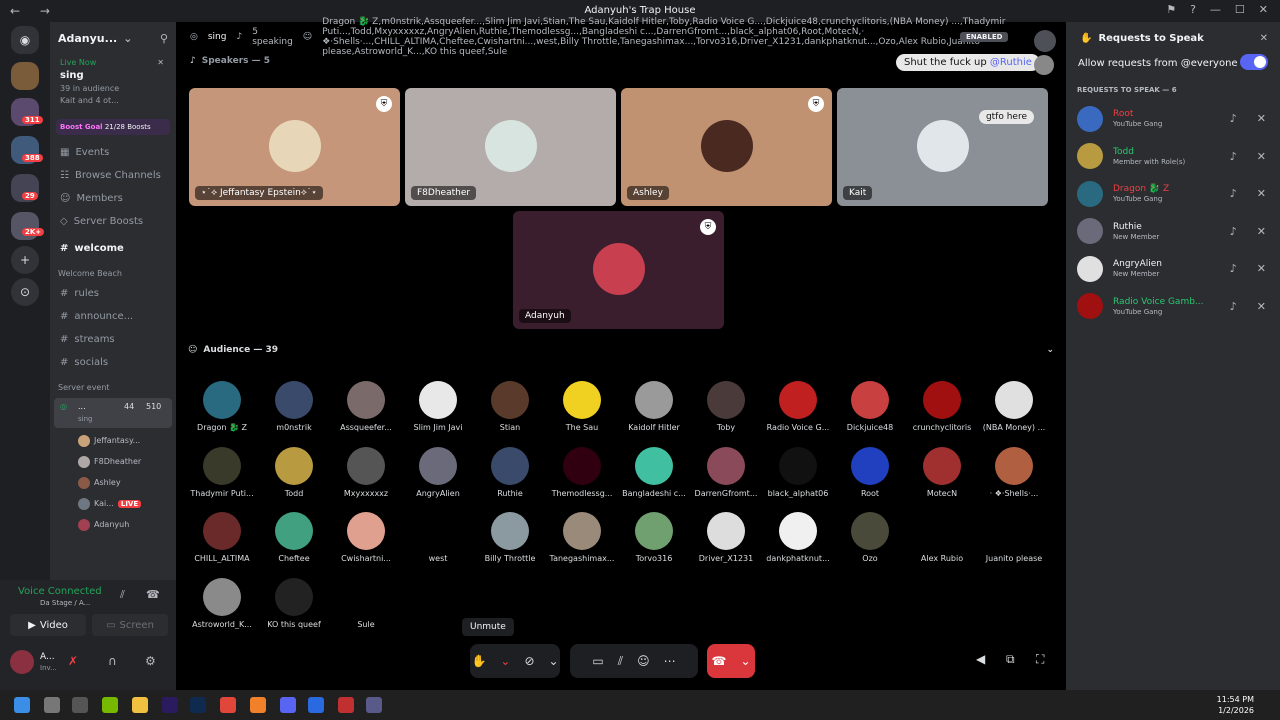 This screenshot has width=1280, height=720. What do you see at coordinates (150, 661) in the screenshot?
I see `gear-icon: ⚙` at bounding box center [150, 661].